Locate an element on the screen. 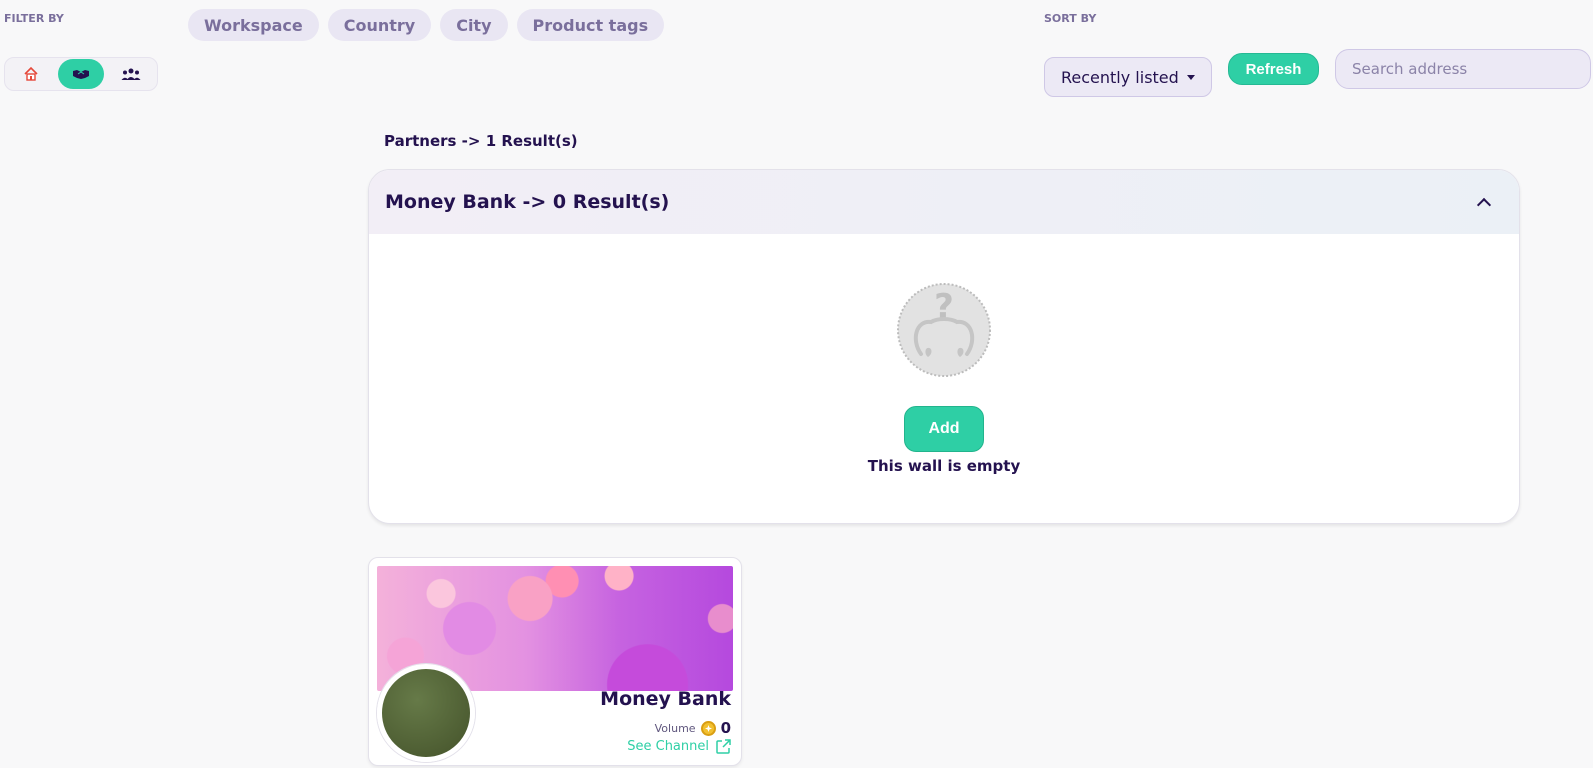 The image size is (1593, 768). partners-result-count: Partners -> 1 Result(s) is located at coordinates (481, 141).